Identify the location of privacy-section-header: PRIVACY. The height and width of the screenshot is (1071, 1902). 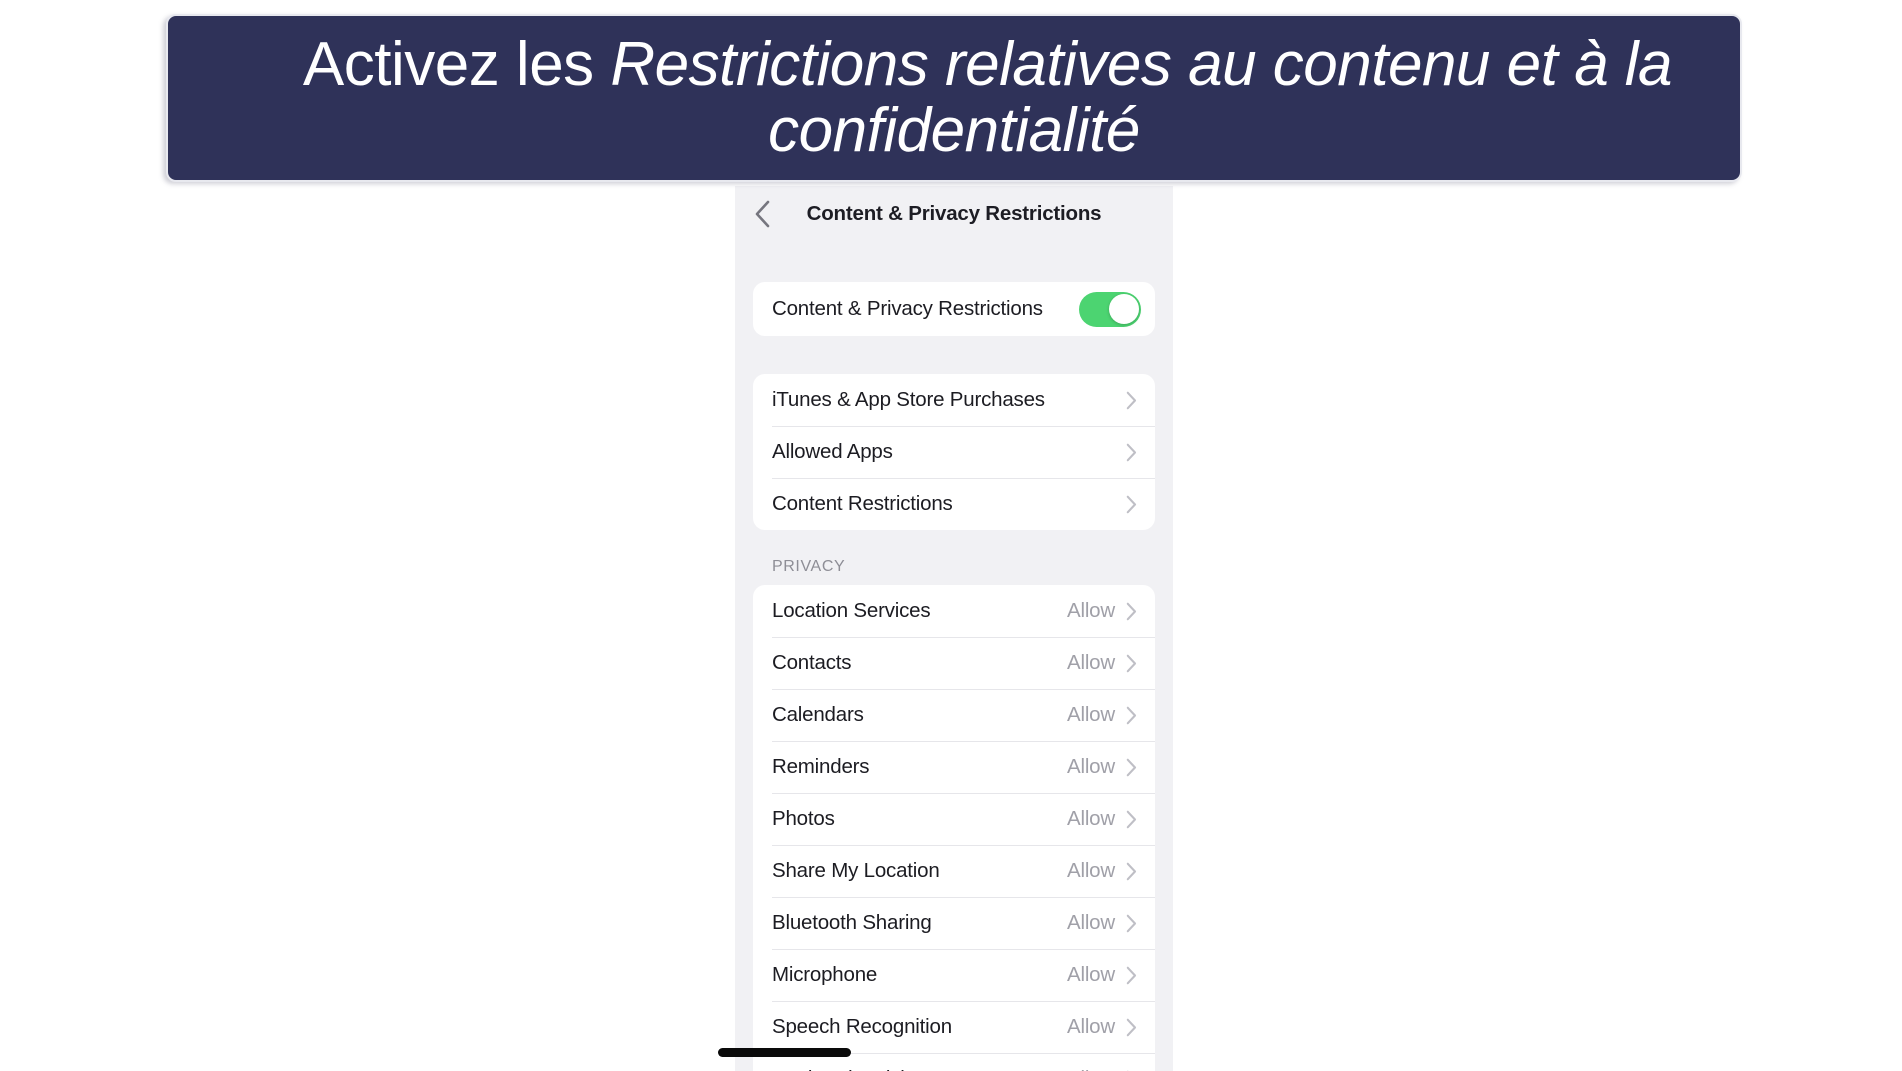
(809, 566).